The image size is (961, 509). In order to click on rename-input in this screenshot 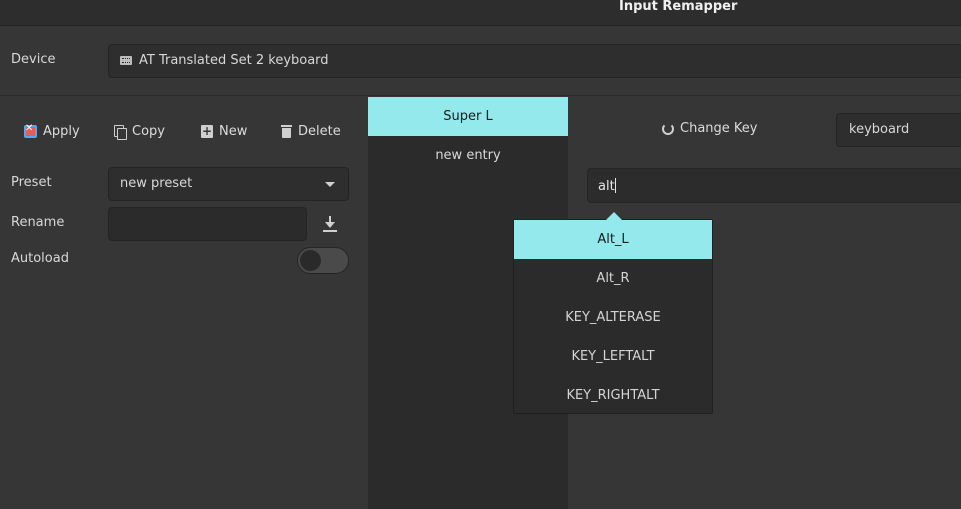, I will do `click(207, 224)`.